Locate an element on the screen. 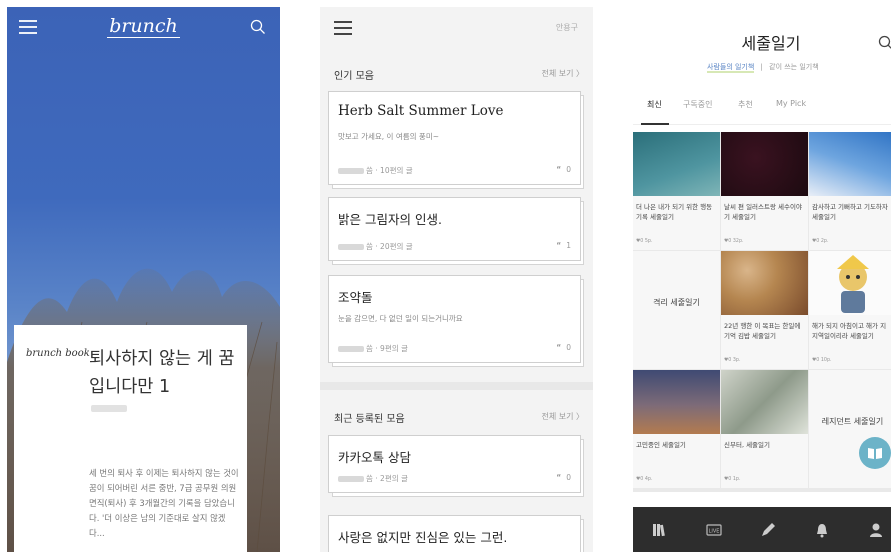 The height and width of the screenshot is (552, 891). tab-bar: 최신 구독중인 추천 My Pick is located at coordinates (762, 112).